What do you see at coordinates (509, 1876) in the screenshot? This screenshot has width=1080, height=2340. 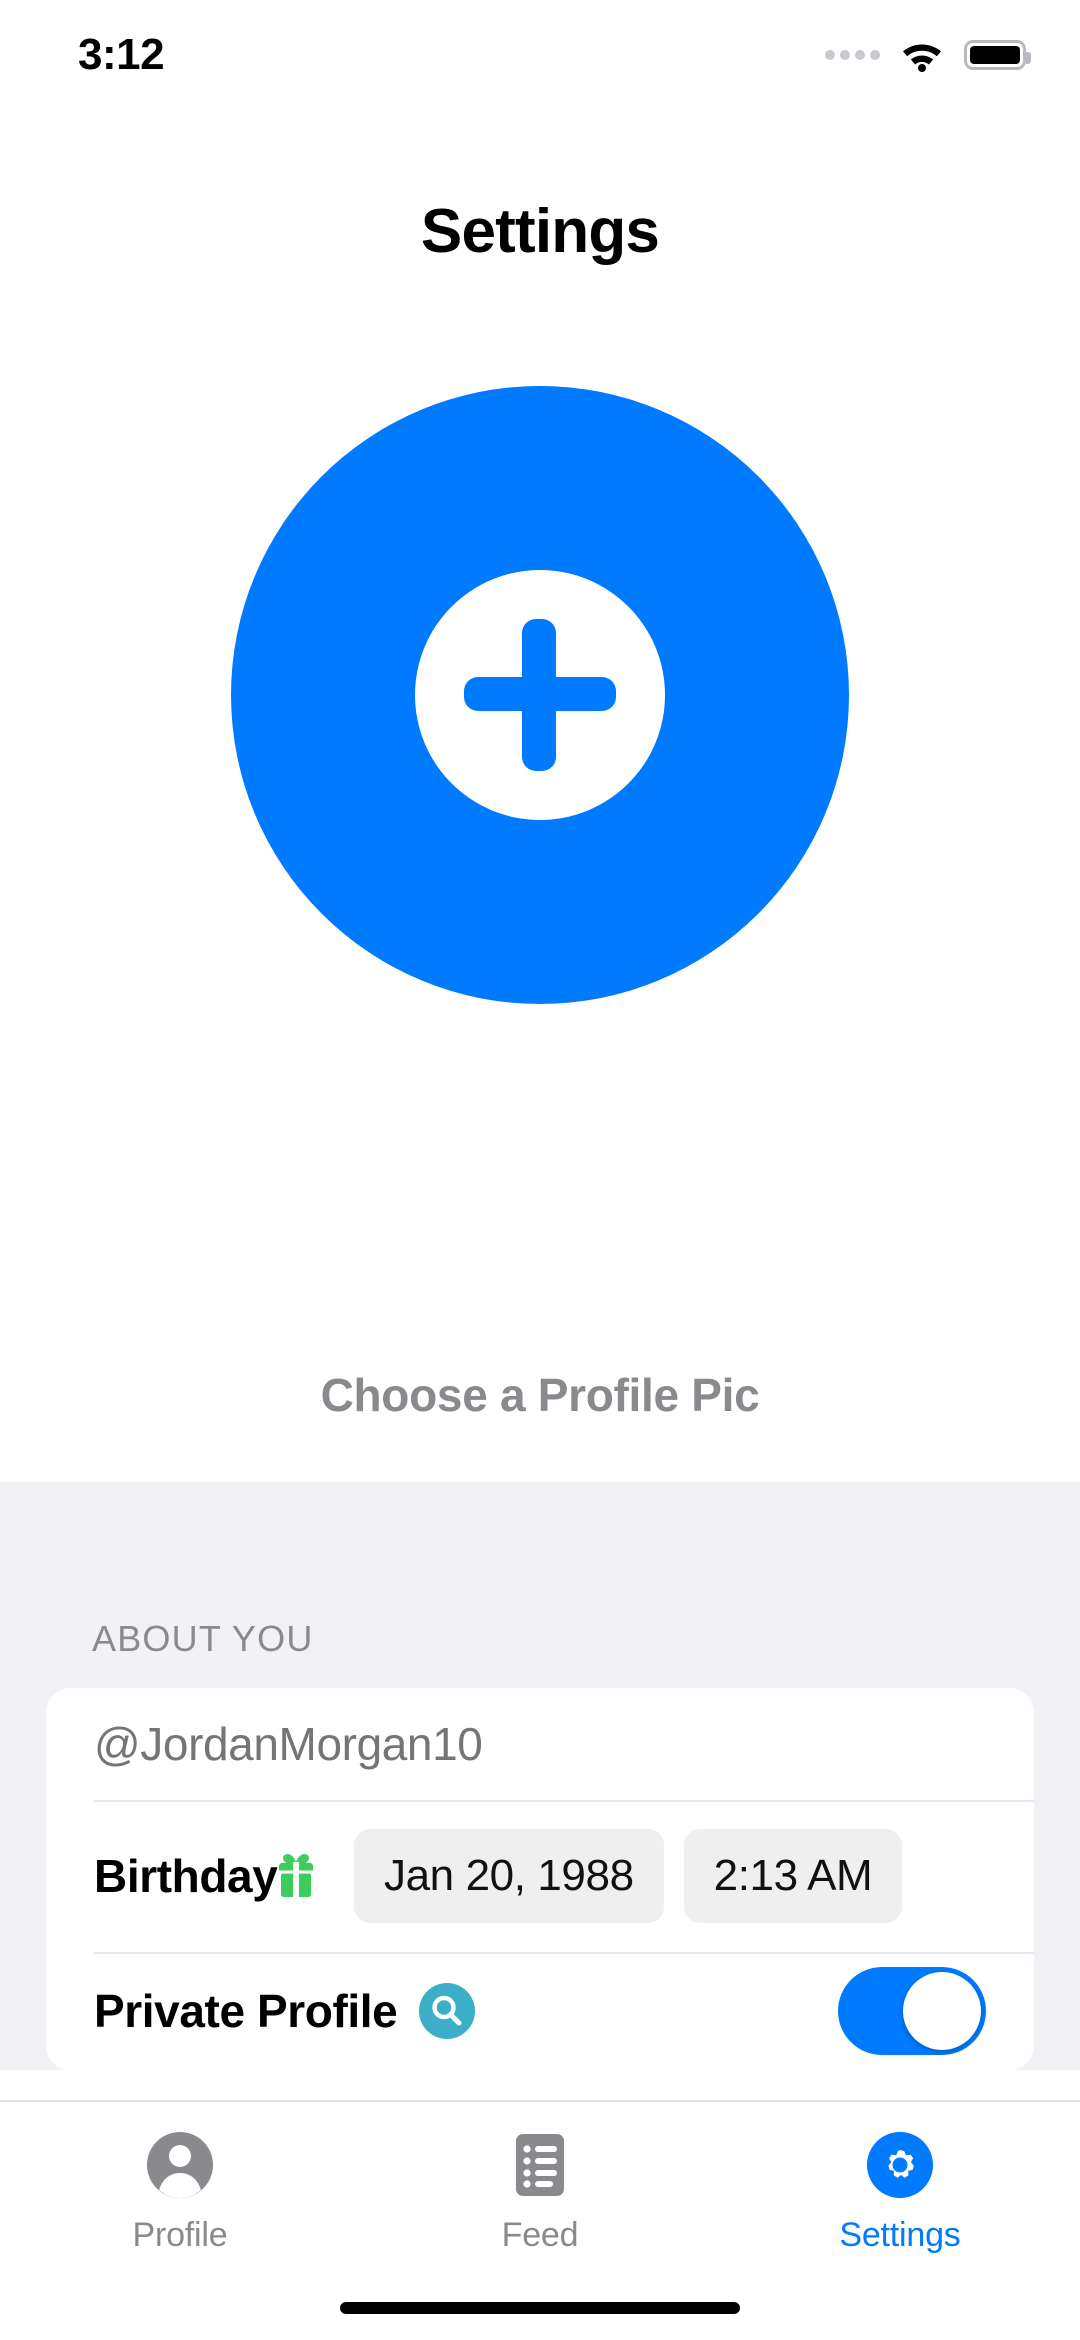 I see `birthday-date-pill: Jan 20, 1988` at bounding box center [509, 1876].